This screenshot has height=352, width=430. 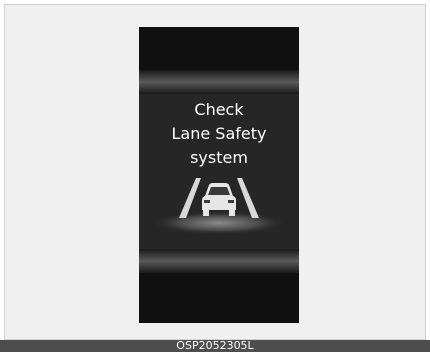 What do you see at coordinates (215, 346) in the screenshot?
I see `figure-caption: OSP2052305L` at bounding box center [215, 346].